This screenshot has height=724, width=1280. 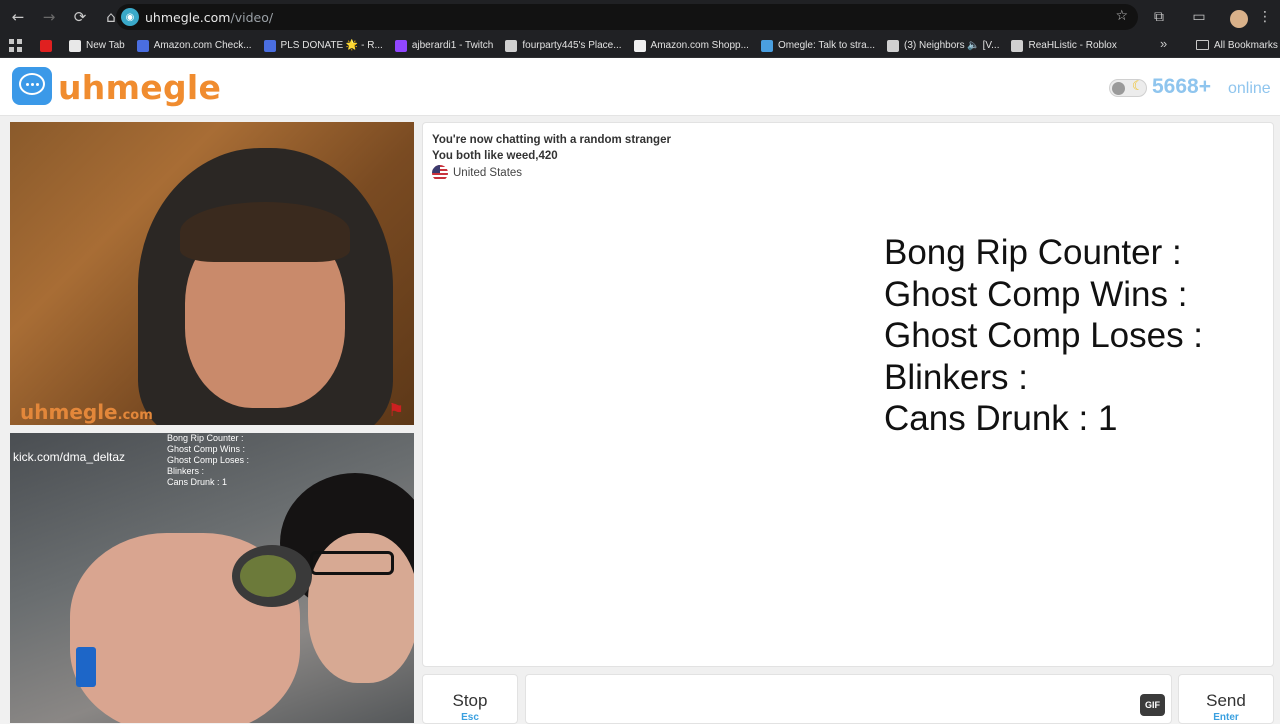 I want to click on forward-icon: →, so click(x=49, y=17).